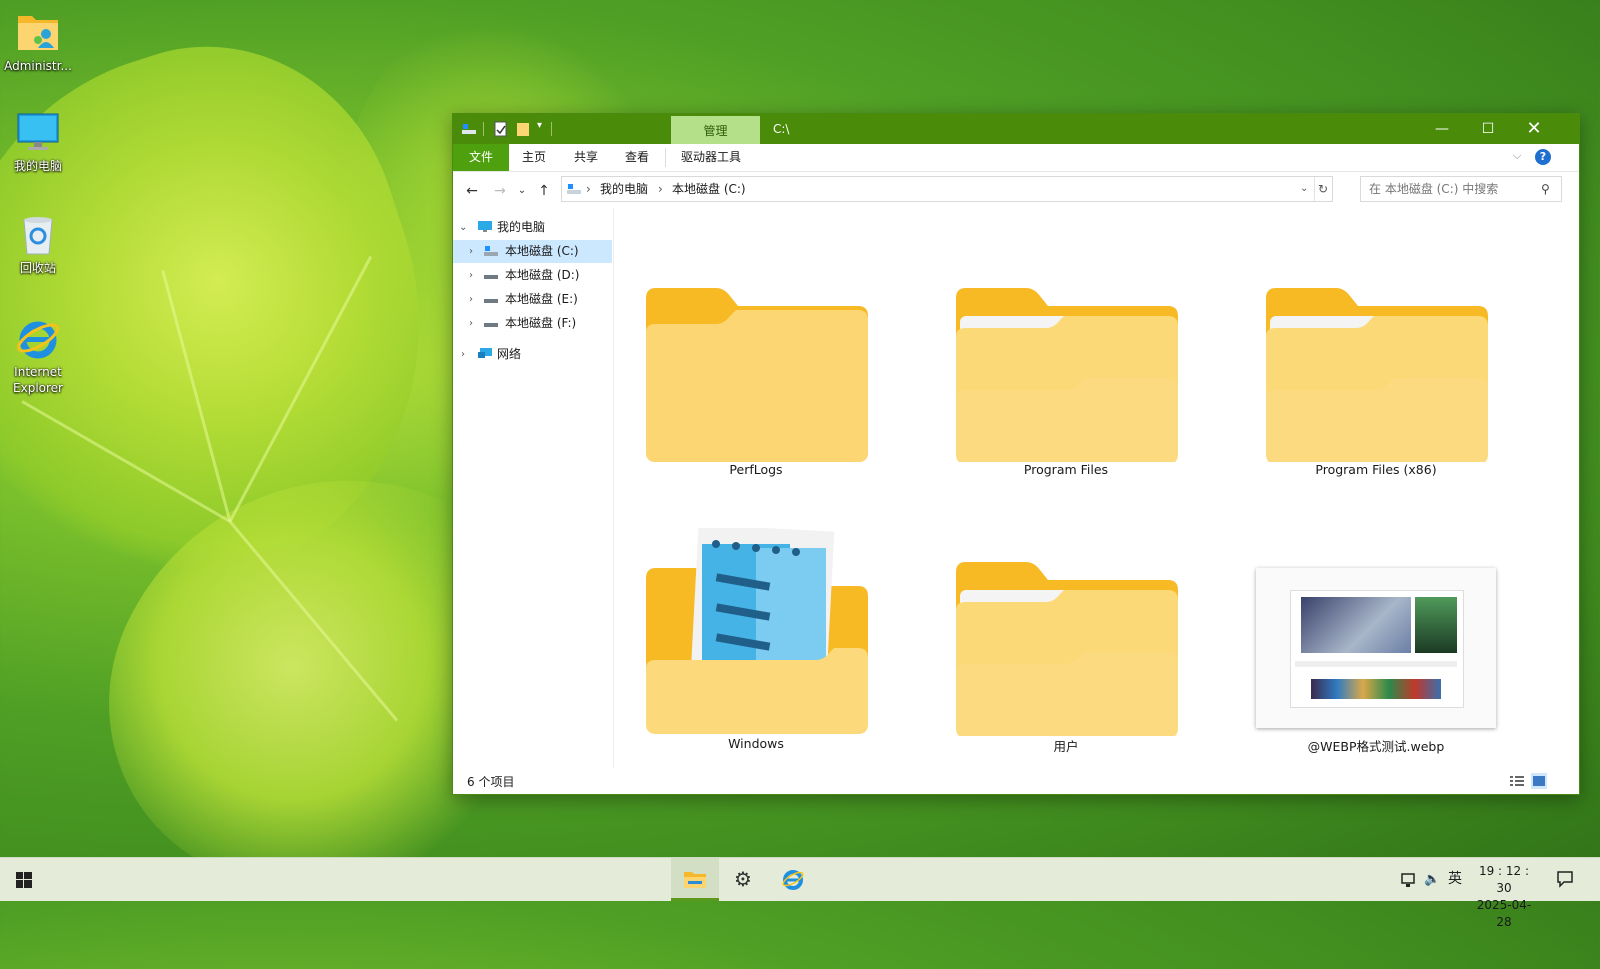 The image size is (1600, 969). What do you see at coordinates (1539, 781) in the screenshot?
I see `large-icons-view-icon` at bounding box center [1539, 781].